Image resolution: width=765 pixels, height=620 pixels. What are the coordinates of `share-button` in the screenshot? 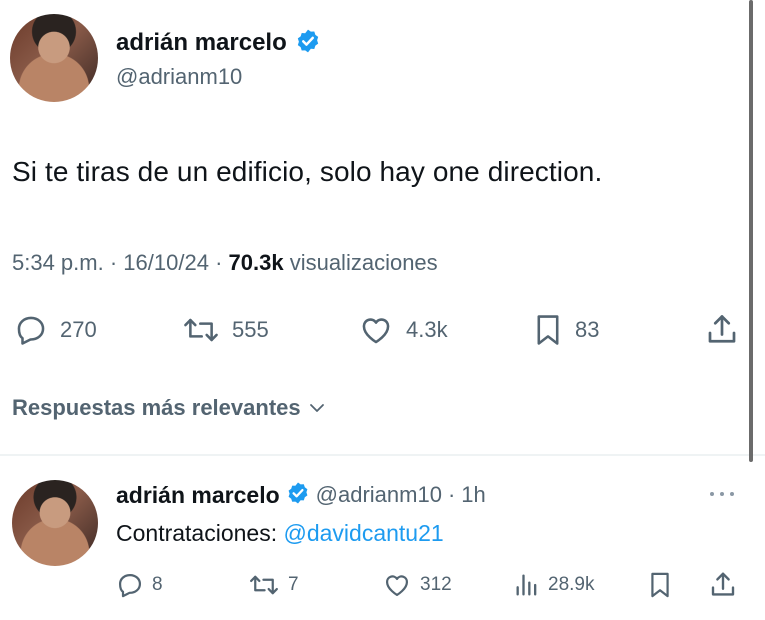 It's located at (722, 332).